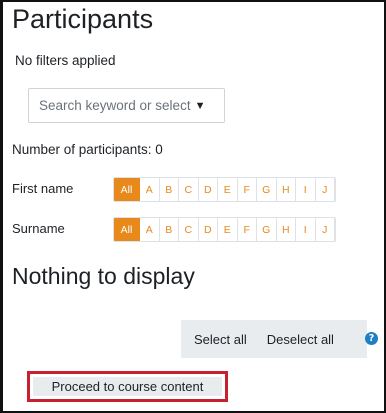  I want to click on help-icon: ?, so click(371, 338).